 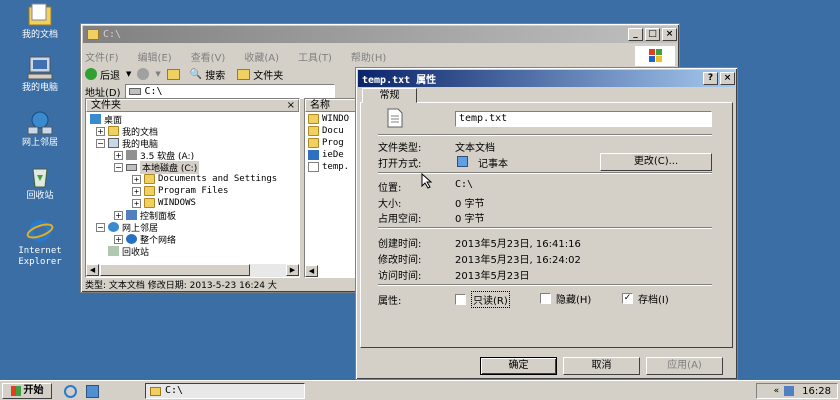 I want to click on maximize-button: □, so click(x=652, y=34).